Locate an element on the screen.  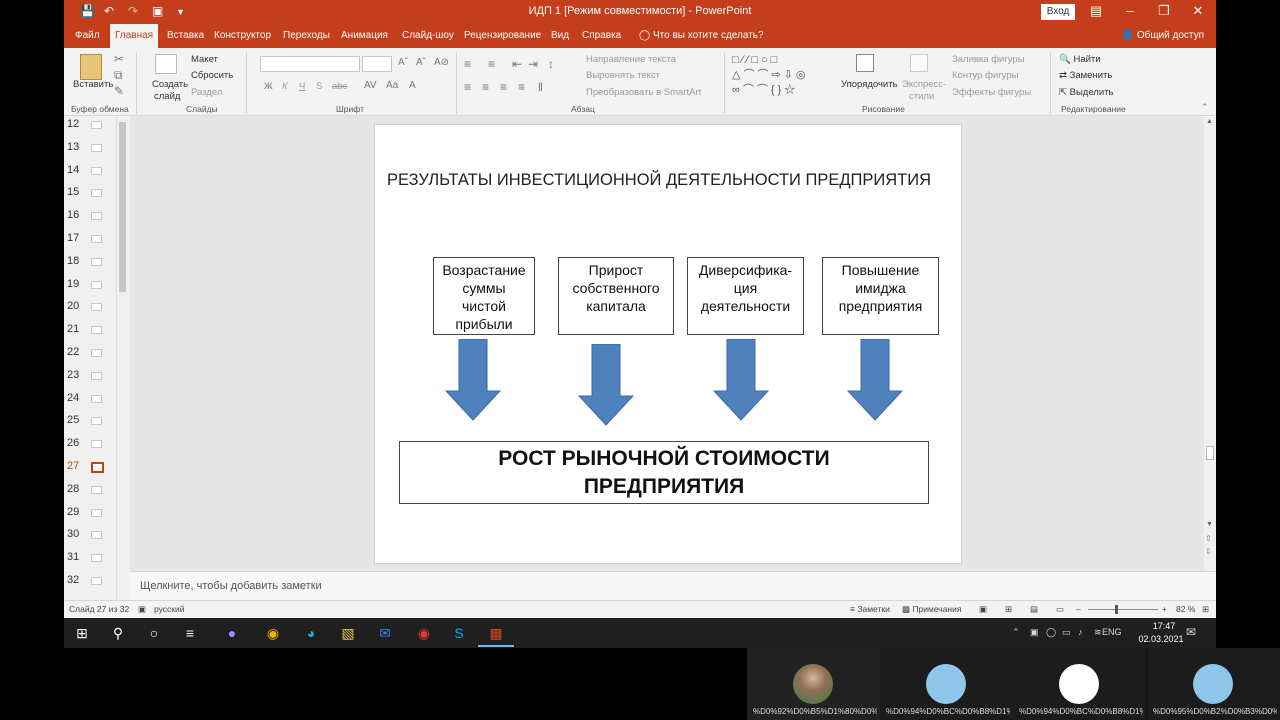
thumbnail-number: 14 is located at coordinates (77, 170).